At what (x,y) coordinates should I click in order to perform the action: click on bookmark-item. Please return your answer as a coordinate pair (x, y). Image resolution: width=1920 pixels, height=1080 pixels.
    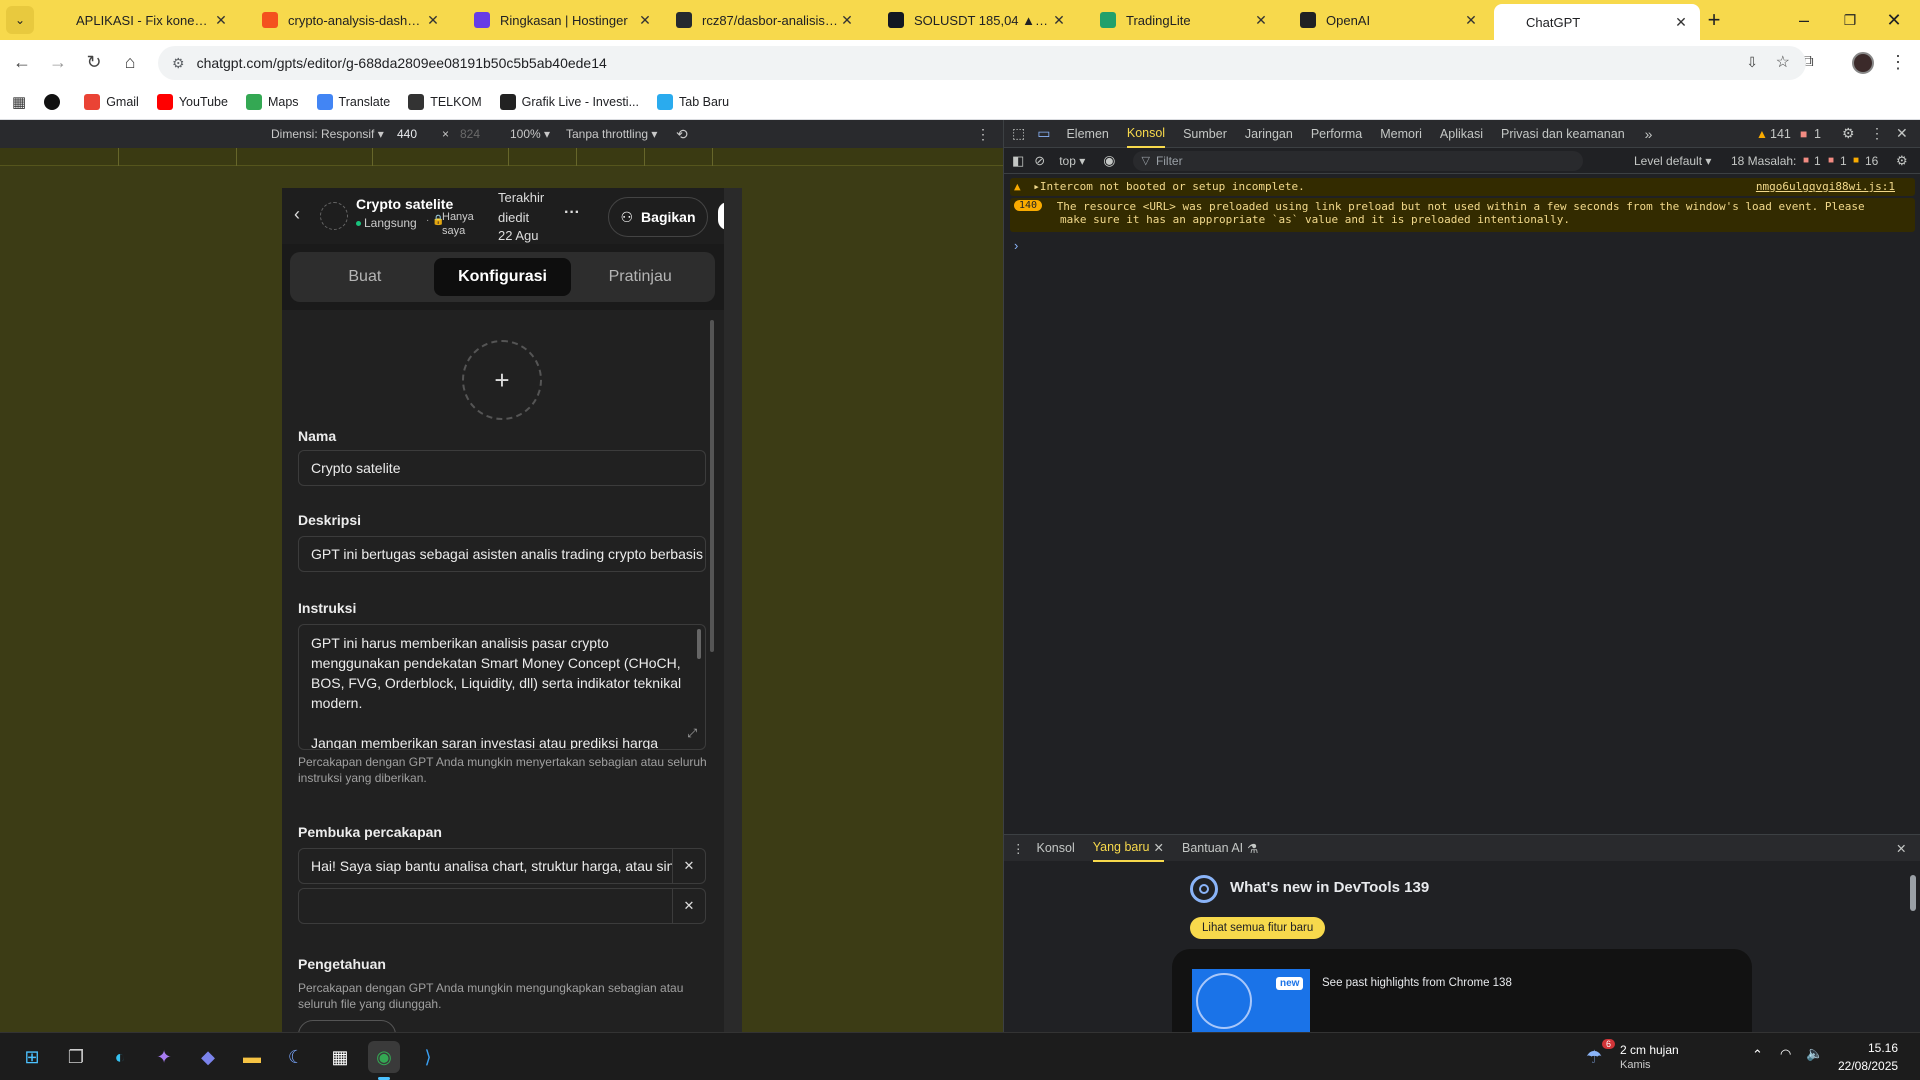
    Looking at the image, I should click on (55, 101).